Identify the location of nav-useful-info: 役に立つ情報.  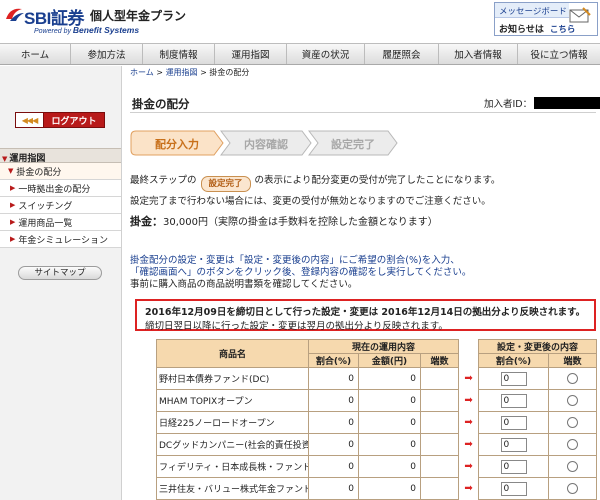
(559, 54).